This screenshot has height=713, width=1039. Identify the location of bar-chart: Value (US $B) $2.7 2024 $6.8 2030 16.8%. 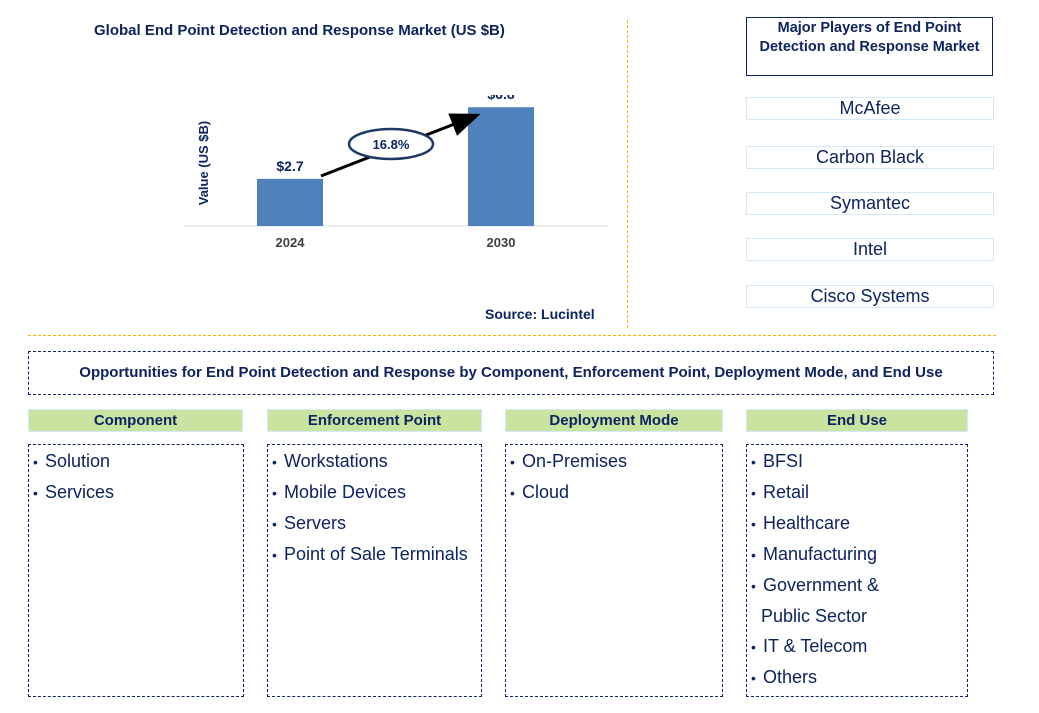
(396, 172).